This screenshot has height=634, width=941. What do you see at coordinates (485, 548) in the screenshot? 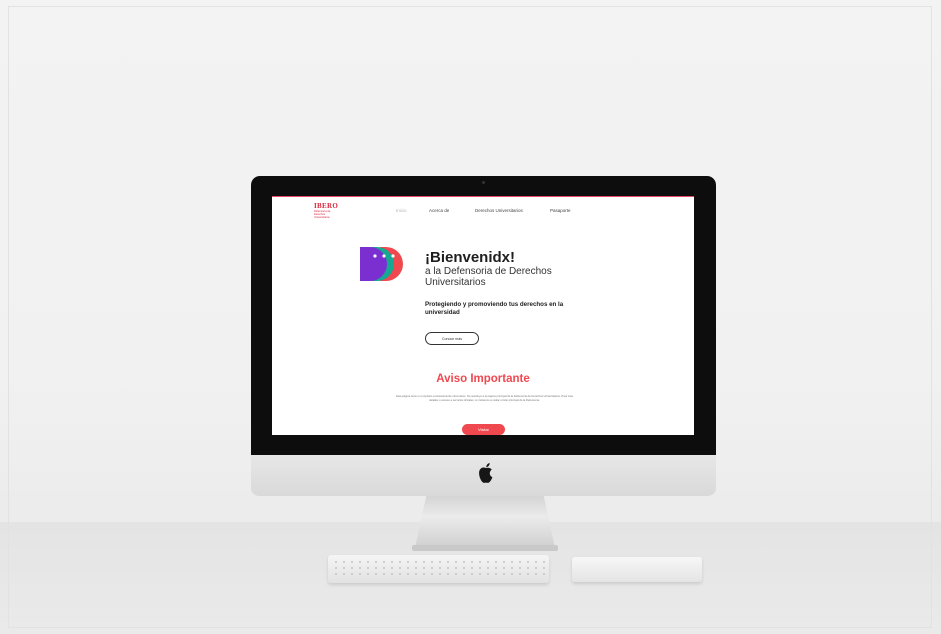
I see `imac-stand-base` at bounding box center [485, 548].